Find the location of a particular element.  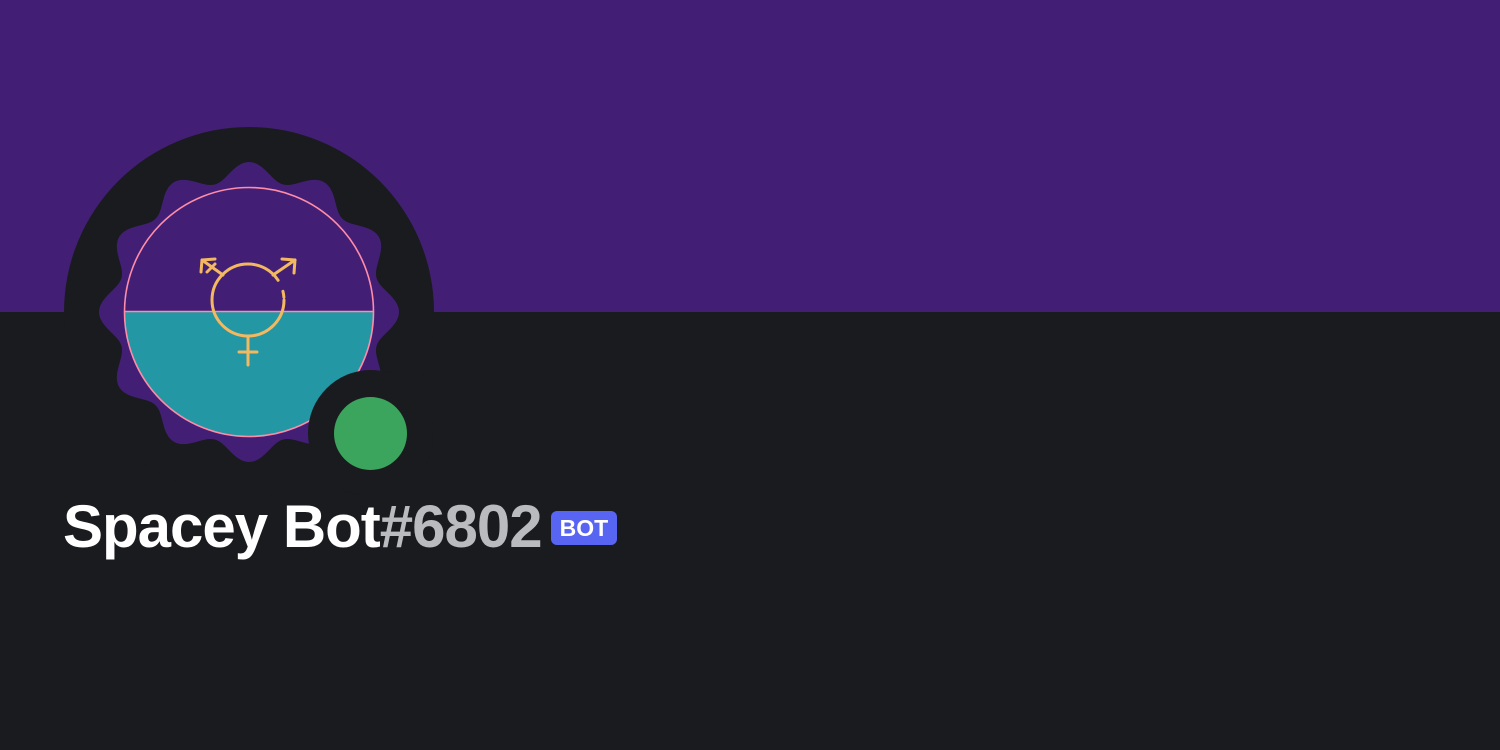

username: Spacey Bot is located at coordinates (222, 526).